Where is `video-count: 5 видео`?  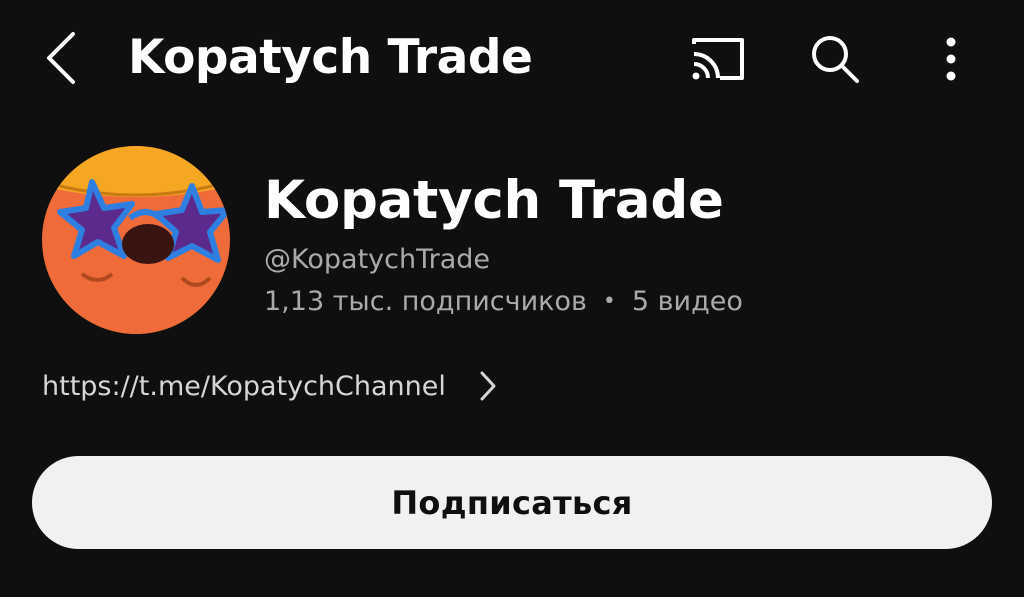 video-count: 5 видео is located at coordinates (687, 301).